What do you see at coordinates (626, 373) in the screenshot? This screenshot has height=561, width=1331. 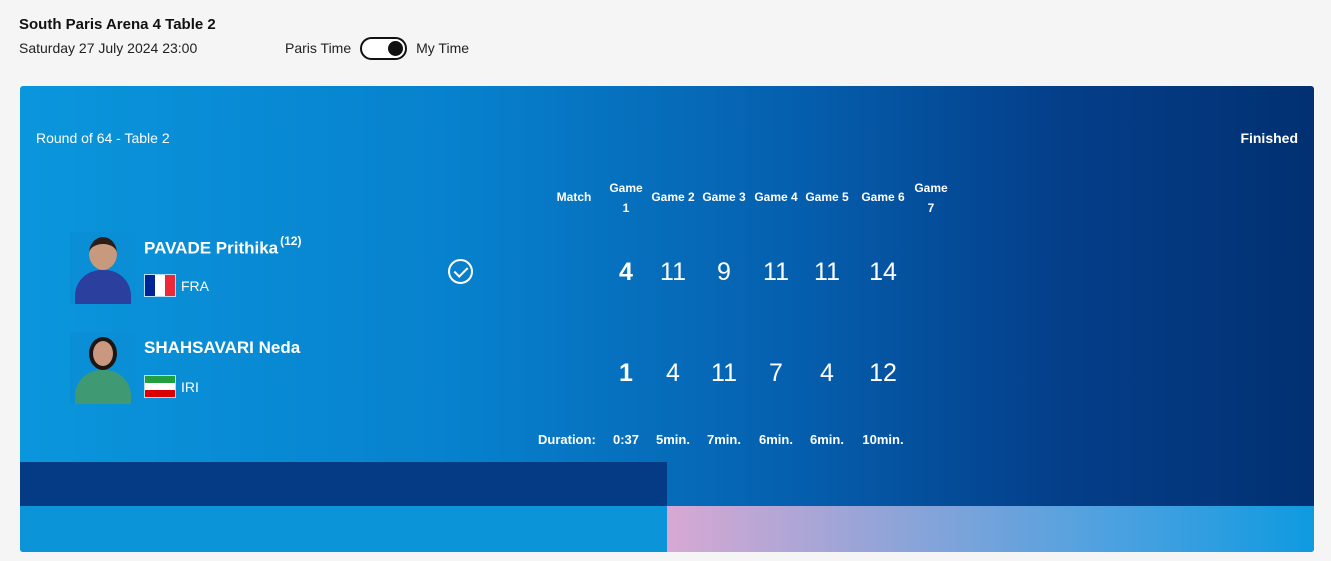 I see `player-2-match-score: 1` at bounding box center [626, 373].